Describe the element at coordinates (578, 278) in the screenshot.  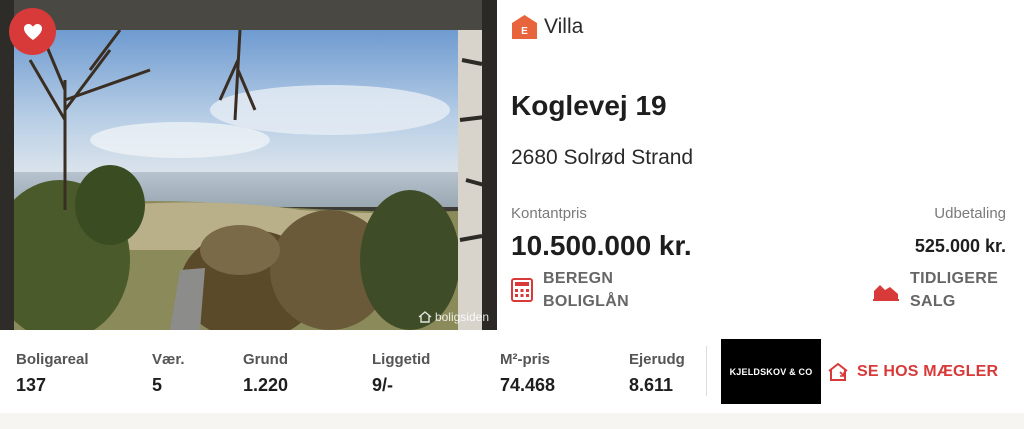
I see `calculate-loan-line1: BEREGN` at that location.